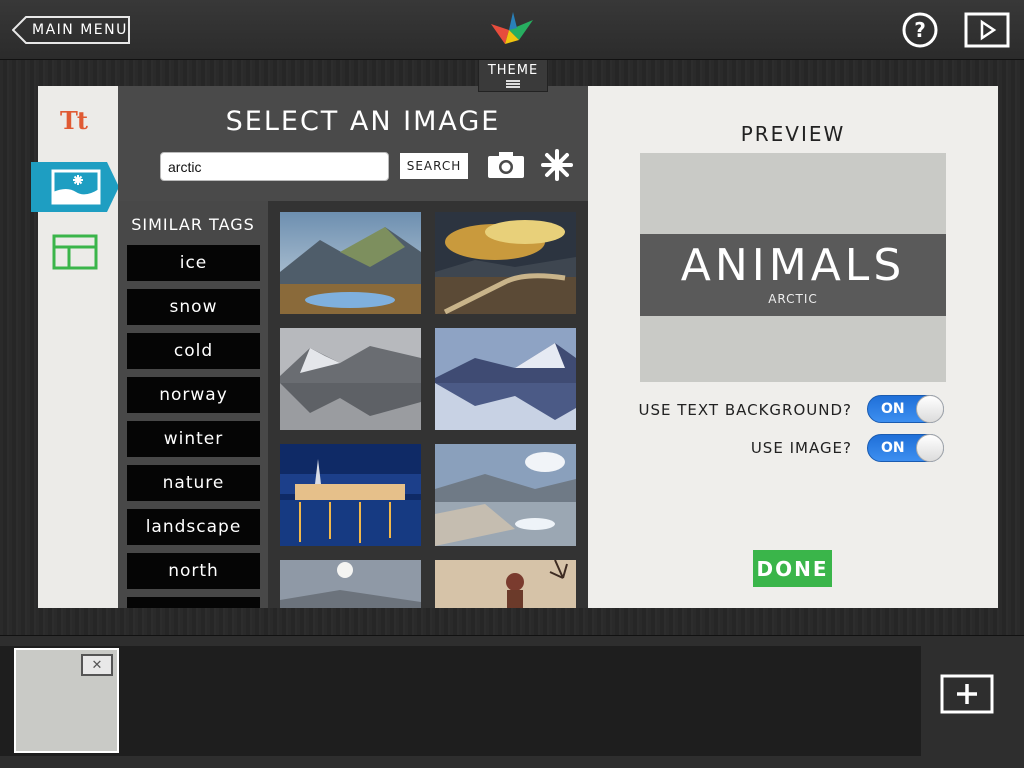 The height and width of the screenshot is (768, 1024). I want to click on add-page-icon, so click(967, 694).